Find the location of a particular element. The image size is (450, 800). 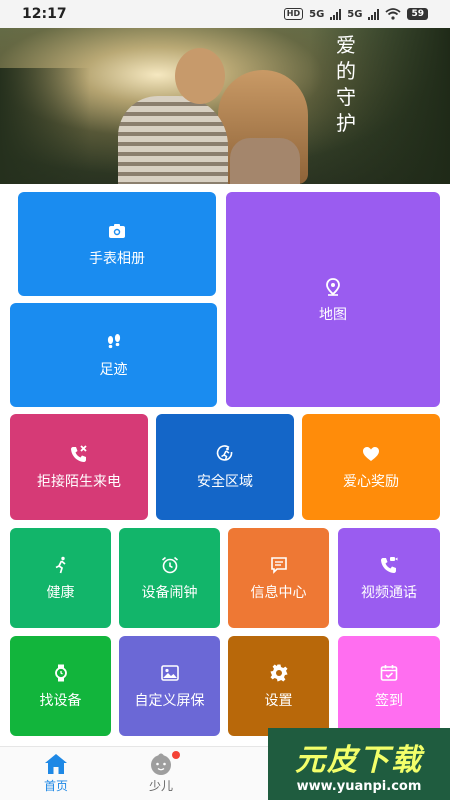

messages-tile: 信息中心 is located at coordinates (278, 578).